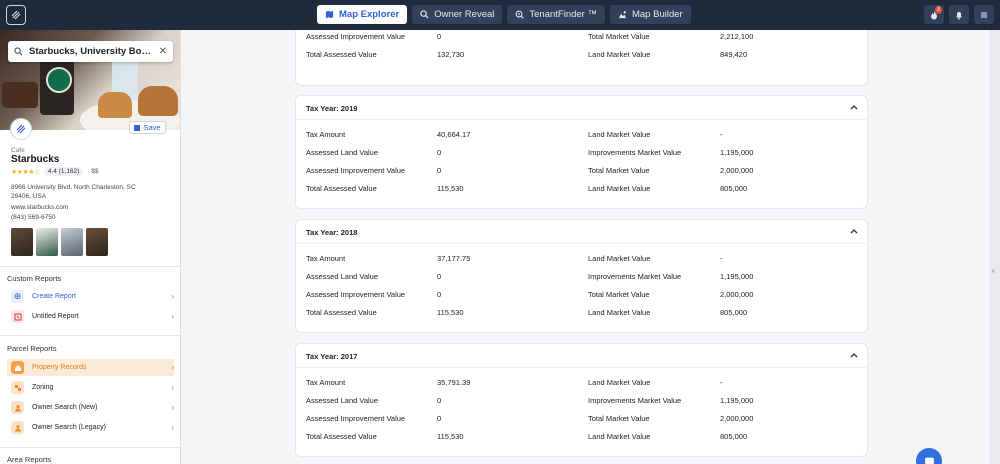 The height and width of the screenshot is (464, 1000). I want to click on property-records-item: Property Records ›, so click(90, 367).